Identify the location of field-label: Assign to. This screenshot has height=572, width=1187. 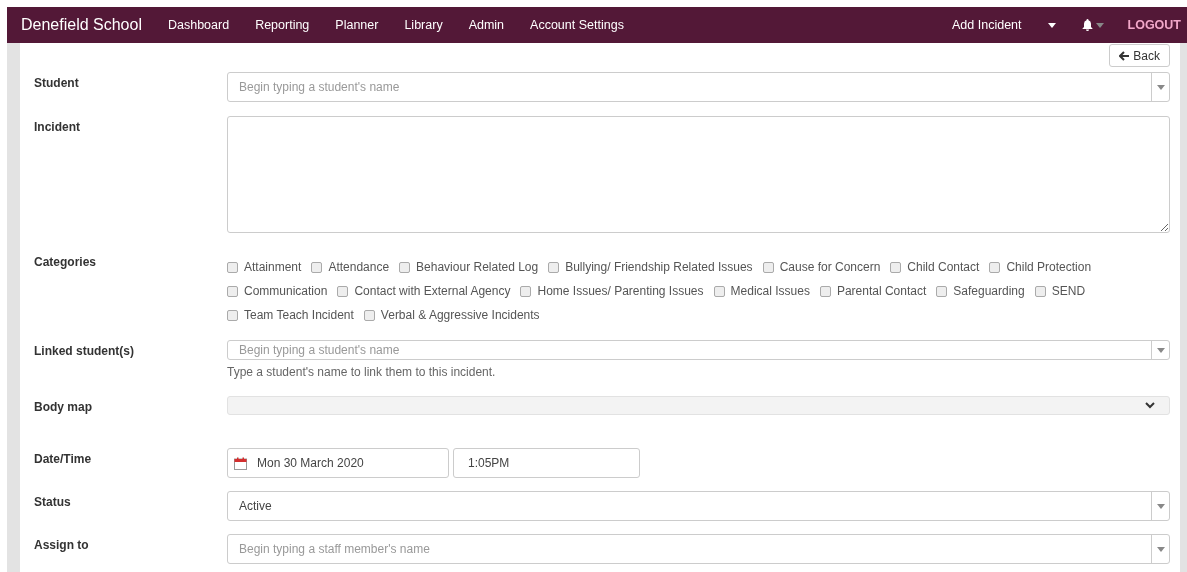
(62, 545).